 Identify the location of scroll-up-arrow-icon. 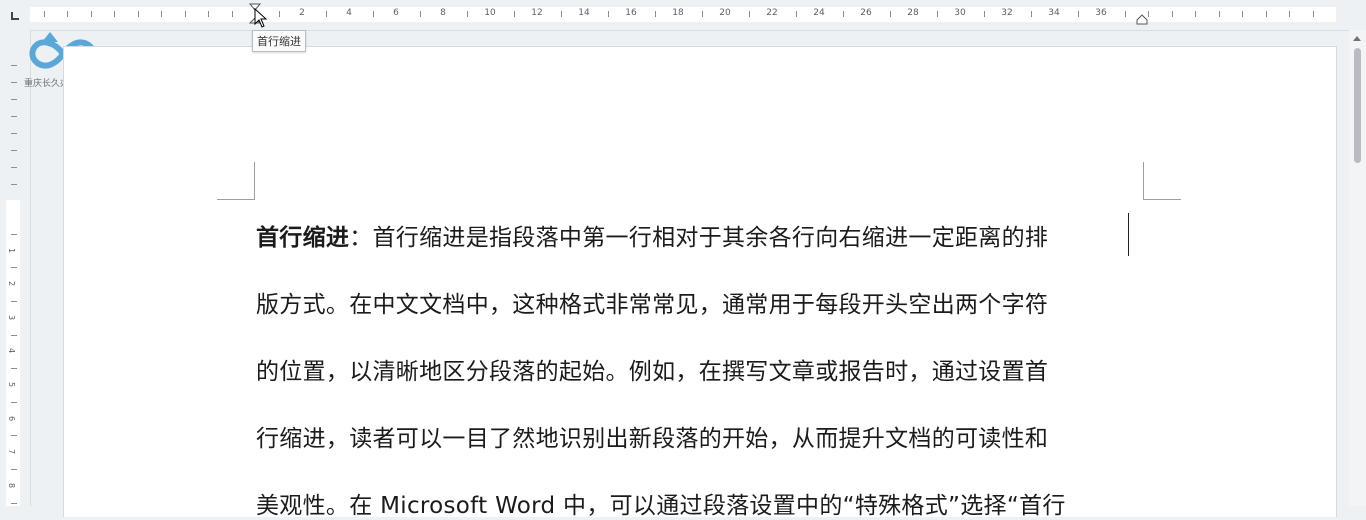
(1357, 38).